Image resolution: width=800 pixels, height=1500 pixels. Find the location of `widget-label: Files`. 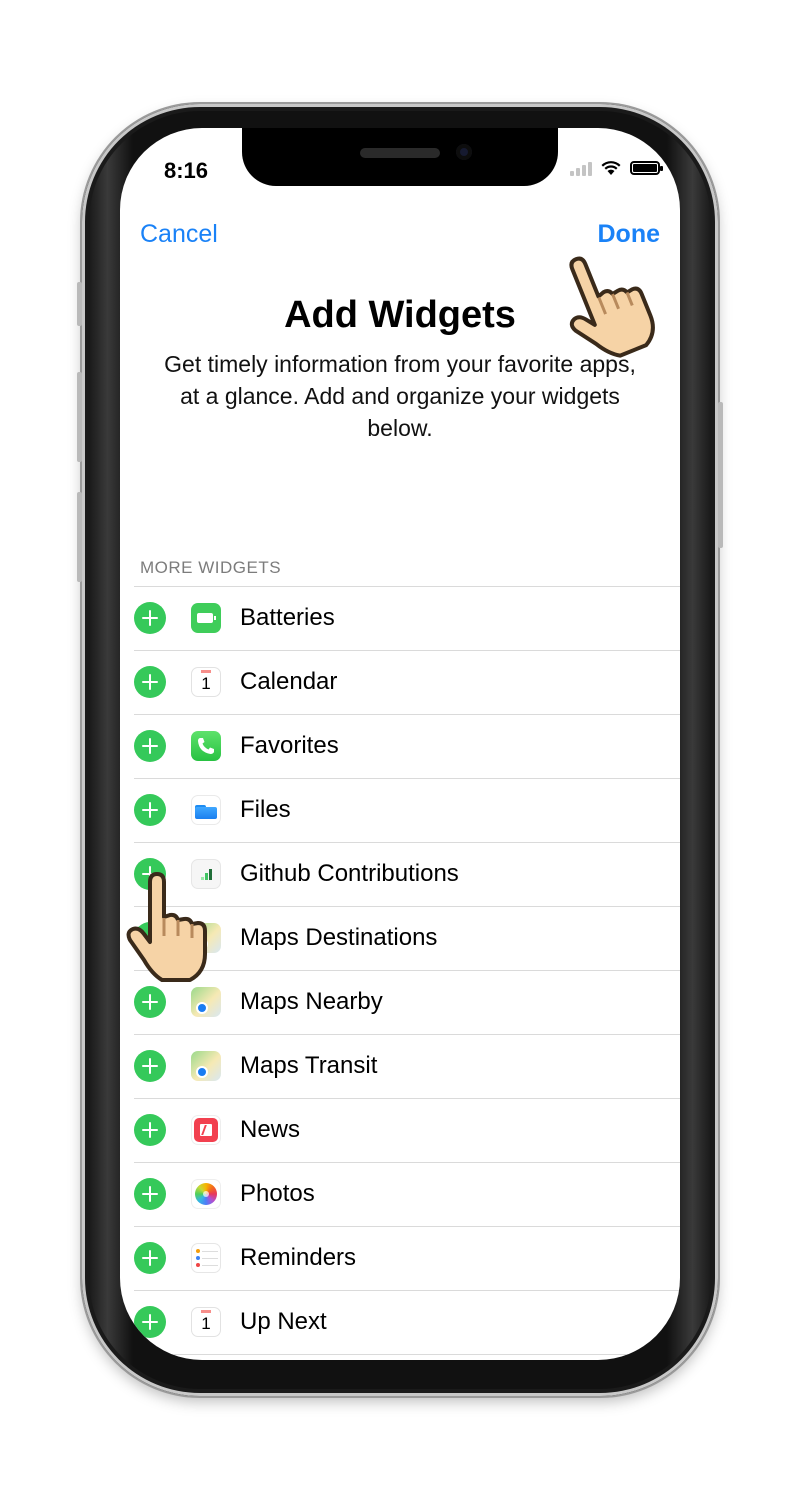

widget-label: Files is located at coordinates (265, 809).